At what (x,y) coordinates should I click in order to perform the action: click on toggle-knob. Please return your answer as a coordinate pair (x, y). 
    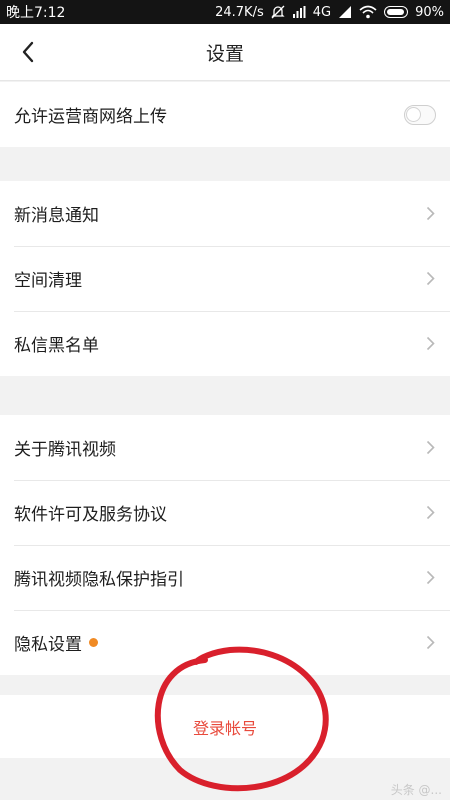
    Looking at the image, I should click on (413, 114).